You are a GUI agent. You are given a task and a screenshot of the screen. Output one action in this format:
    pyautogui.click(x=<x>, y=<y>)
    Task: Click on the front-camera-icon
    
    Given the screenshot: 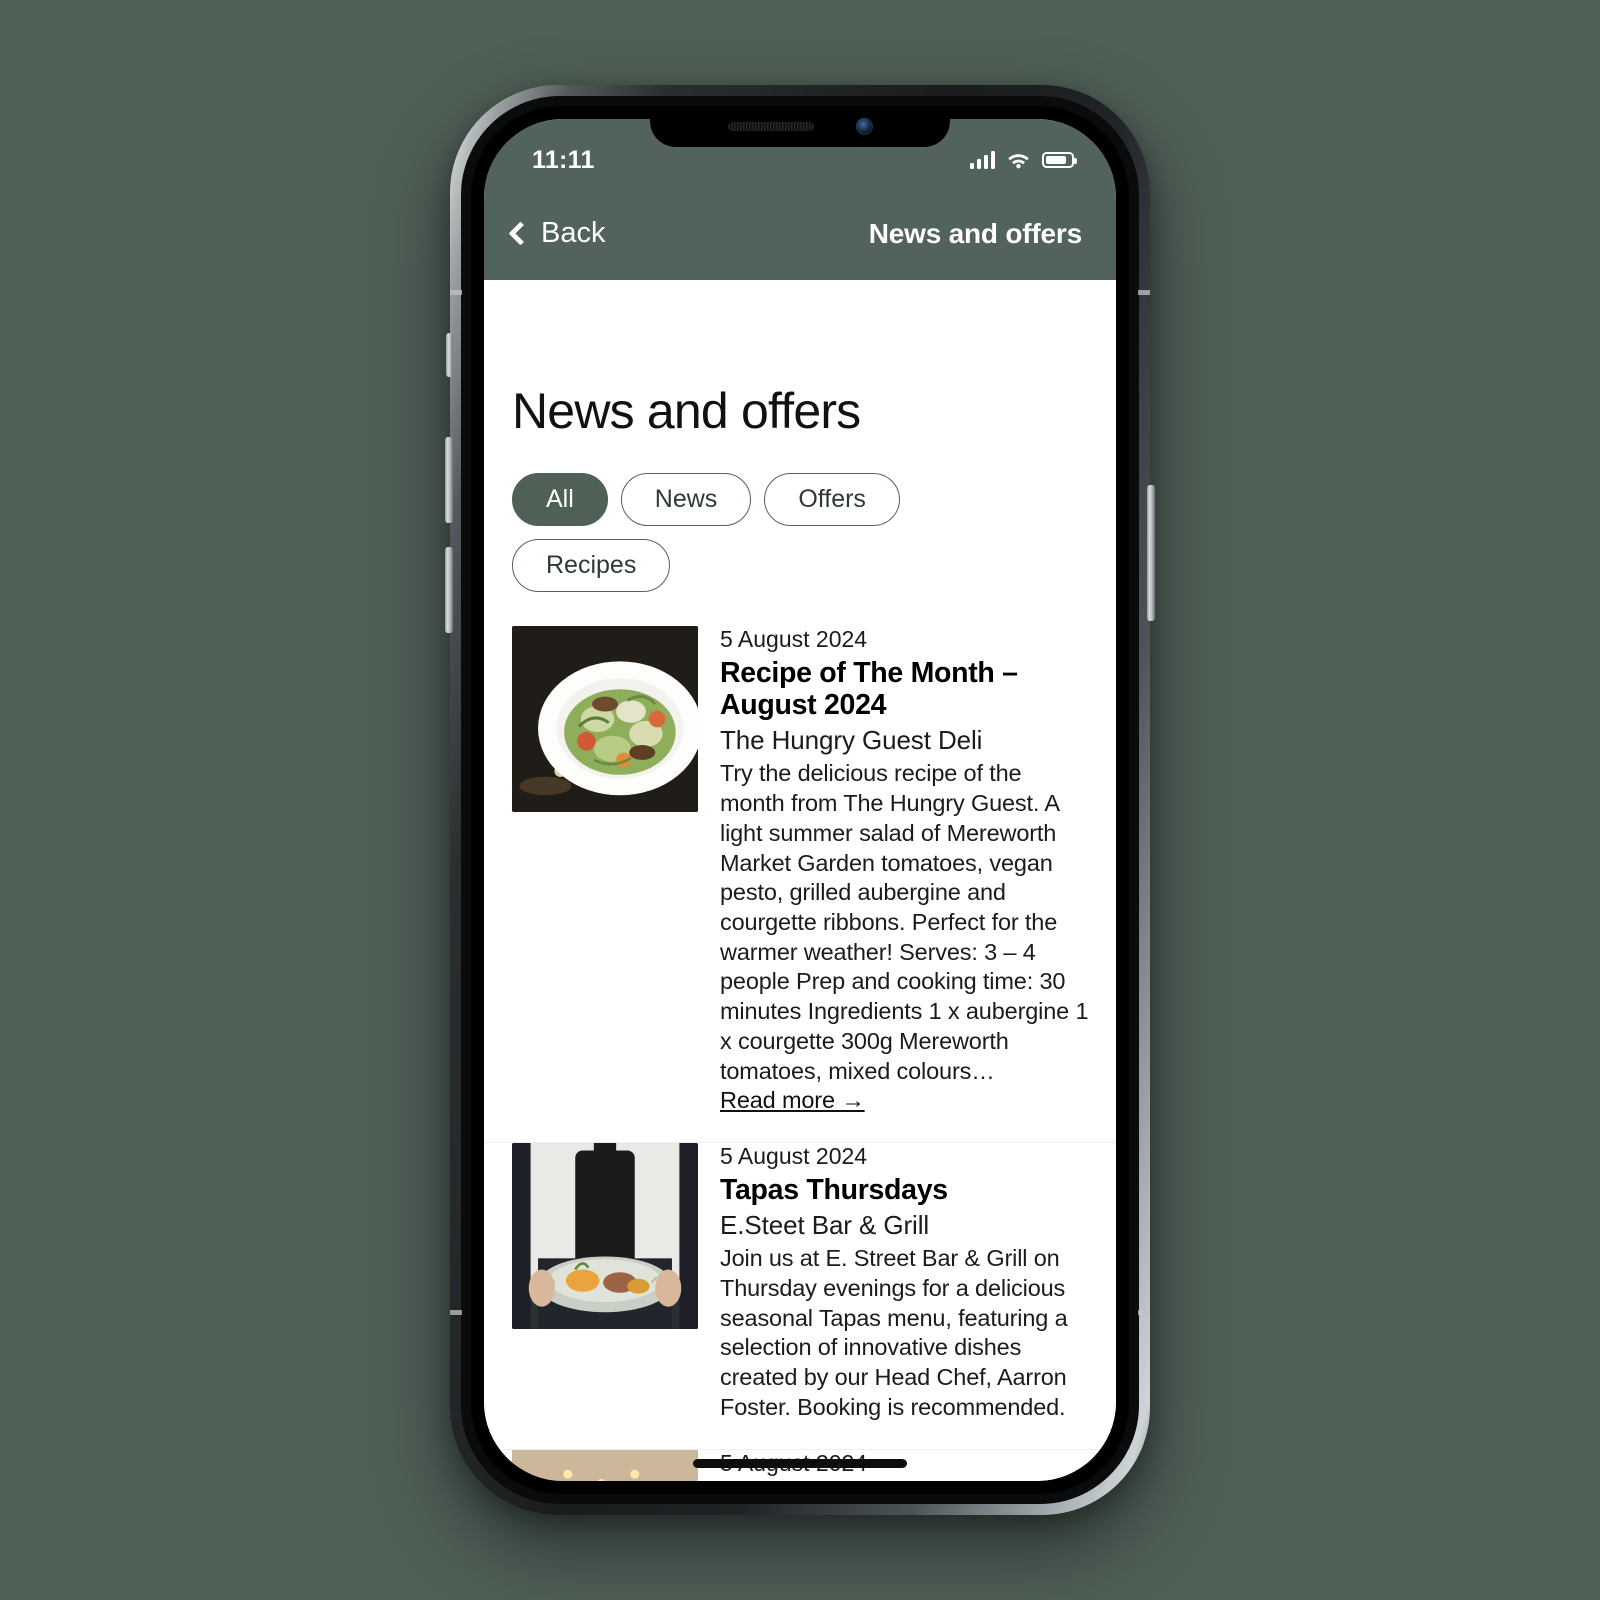 What is the action you would take?
    pyautogui.click(x=864, y=126)
    